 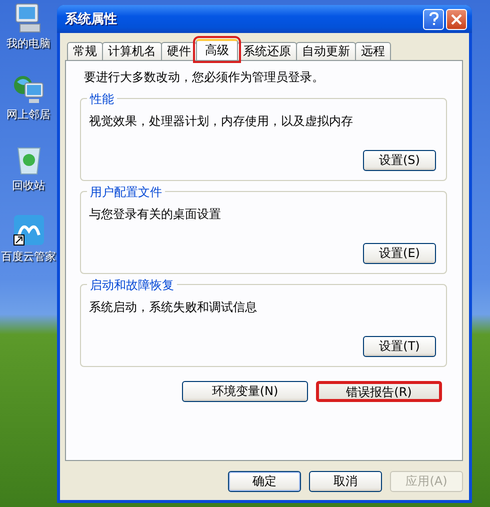 What do you see at coordinates (264, 481) in the screenshot?
I see `dialog-button: 确定` at bounding box center [264, 481].